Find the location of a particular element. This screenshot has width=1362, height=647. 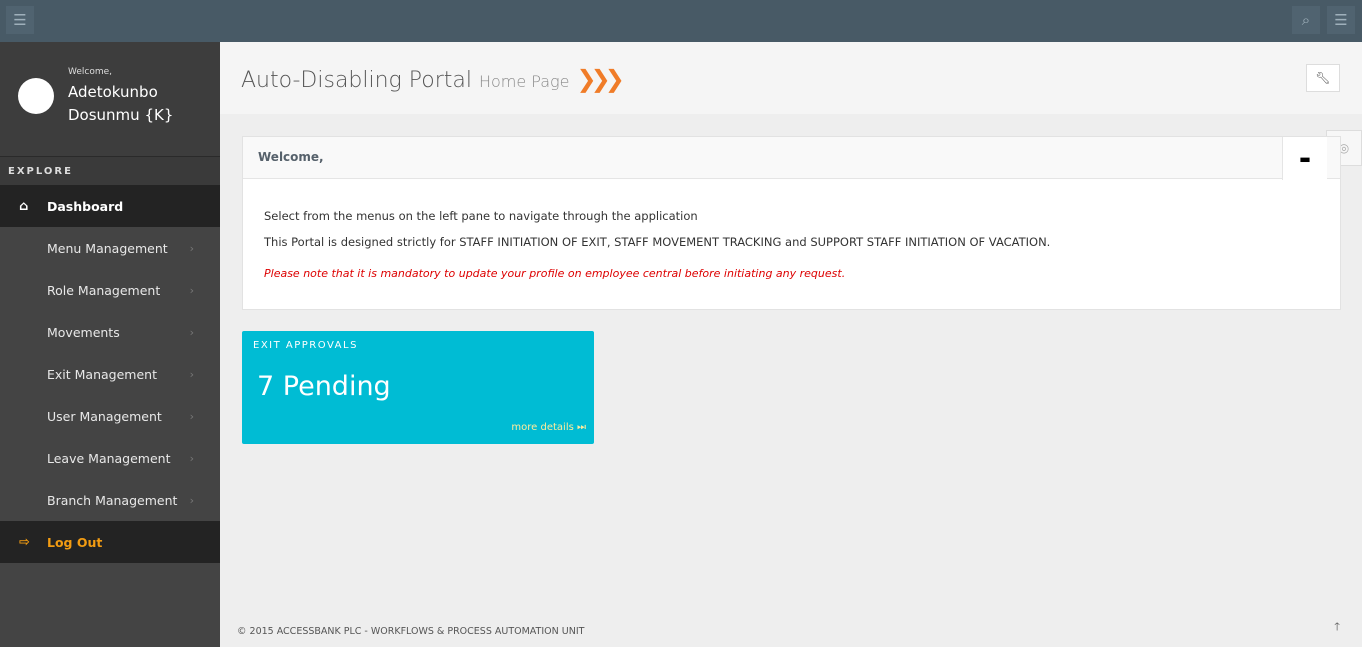

wrench-icon: 🔧︎ is located at coordinates (1323, 78).